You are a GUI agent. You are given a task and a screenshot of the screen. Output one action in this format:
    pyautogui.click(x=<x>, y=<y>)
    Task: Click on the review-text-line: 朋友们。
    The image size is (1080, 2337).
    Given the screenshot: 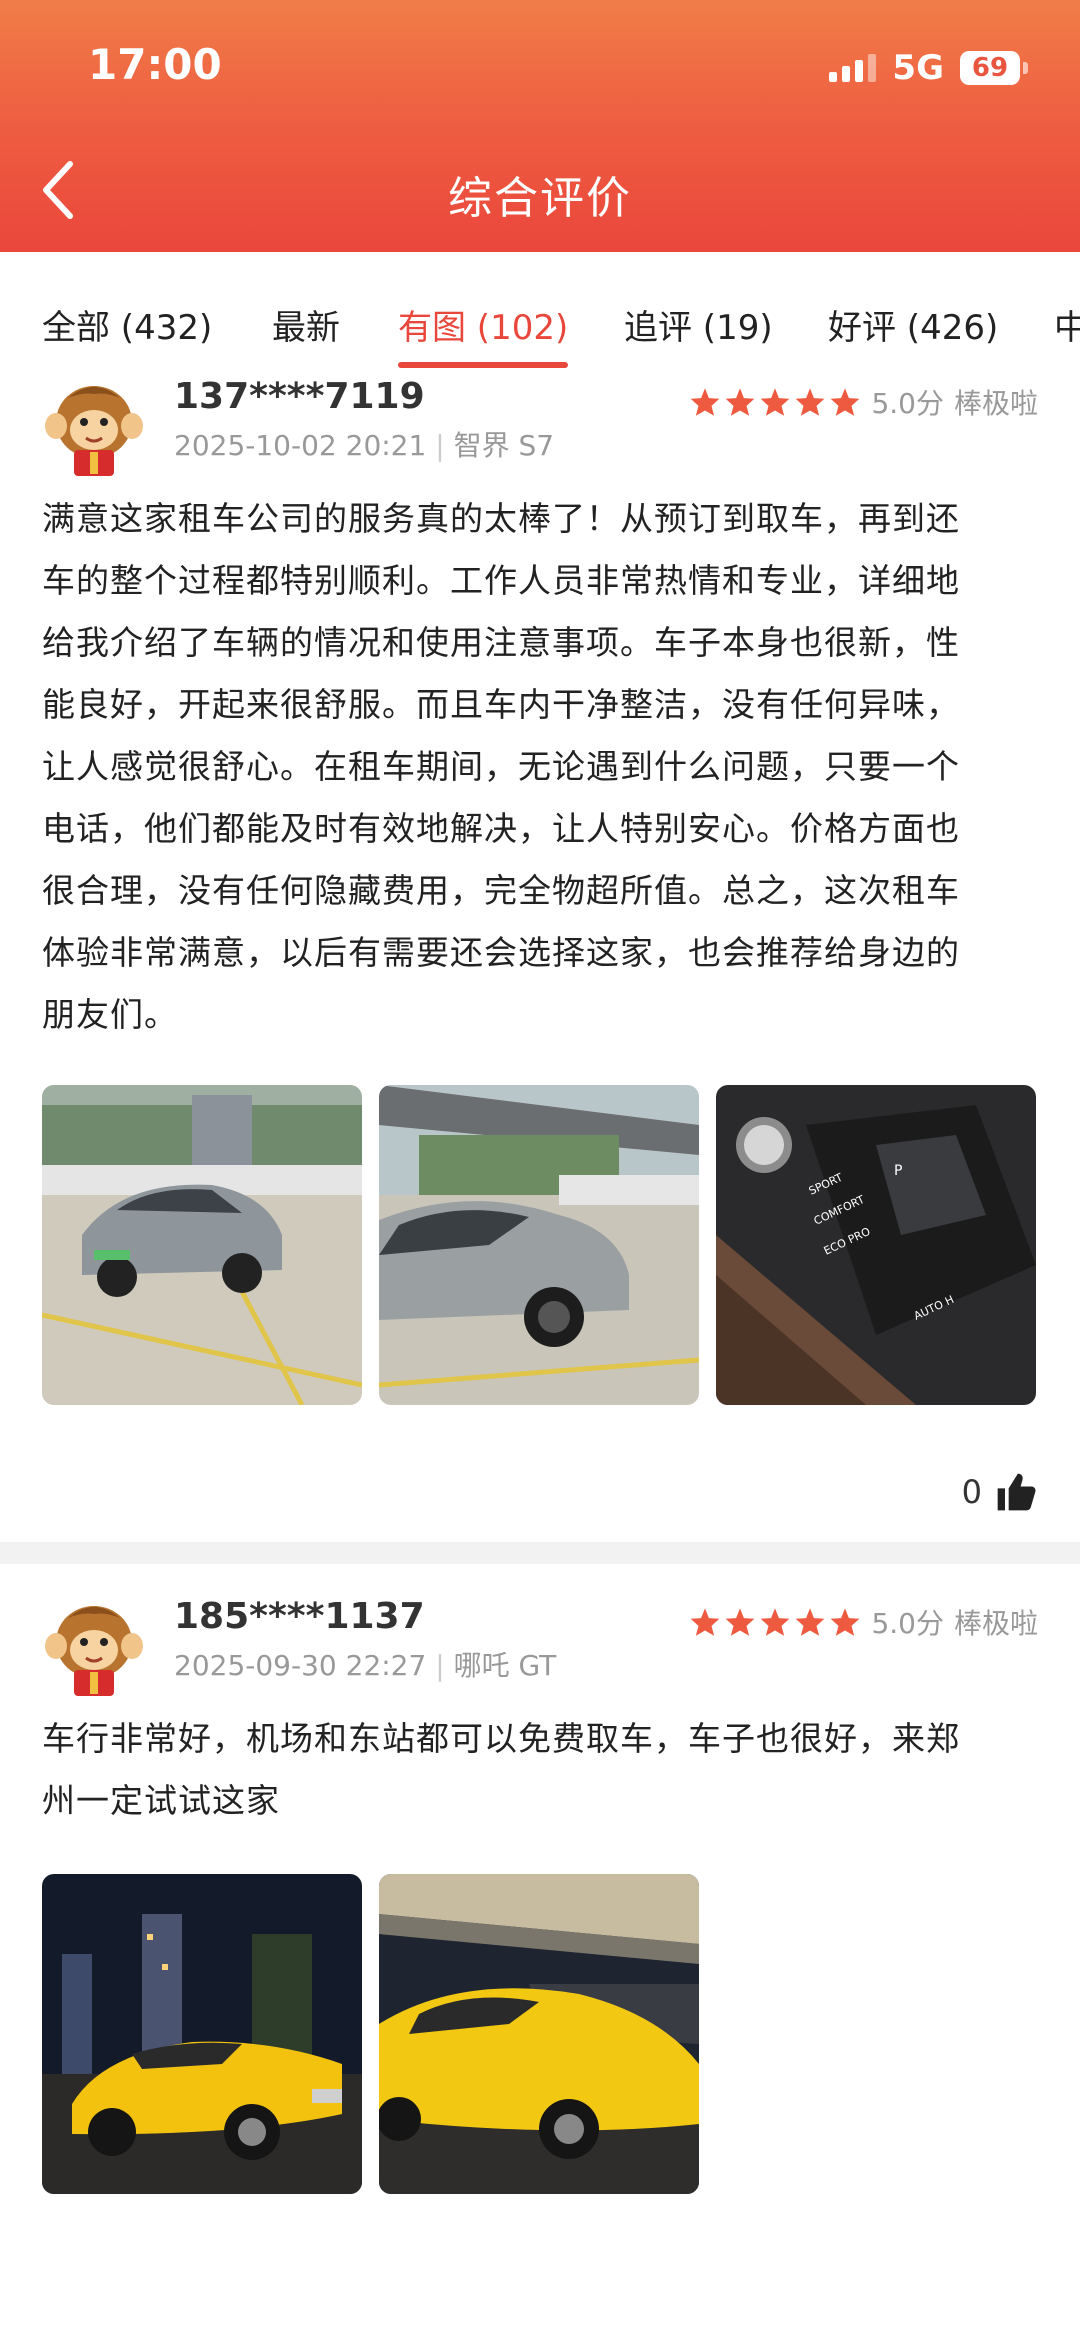 What is the action you would take?
    pyautogui.click(x=110, y=1014)
    